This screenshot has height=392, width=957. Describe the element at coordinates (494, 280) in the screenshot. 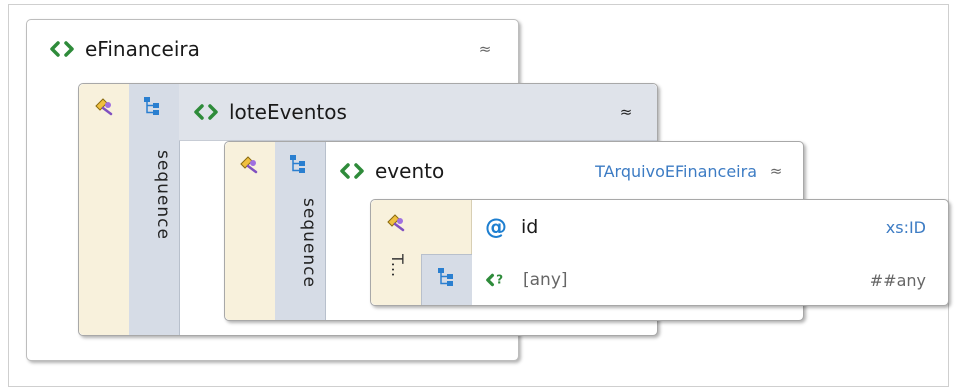

I see `wildcard-icon: ?` at that location.